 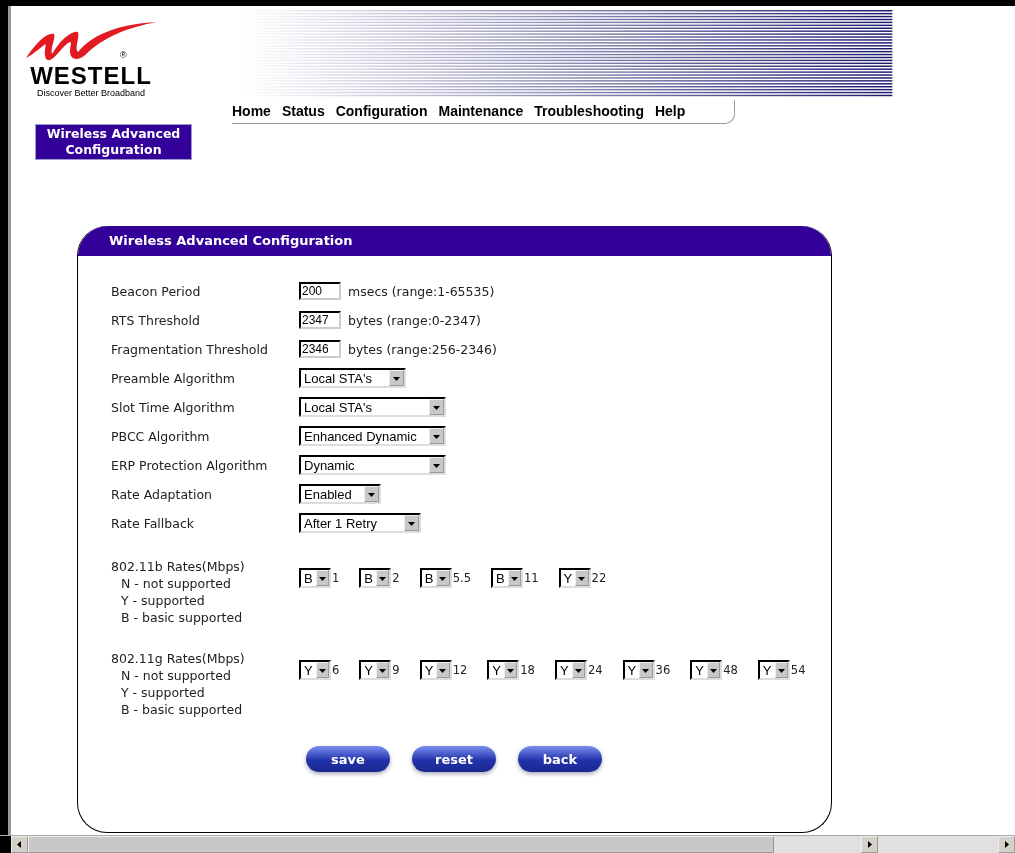 I want to click on nav-link: Help, so click(x=670, y=111).